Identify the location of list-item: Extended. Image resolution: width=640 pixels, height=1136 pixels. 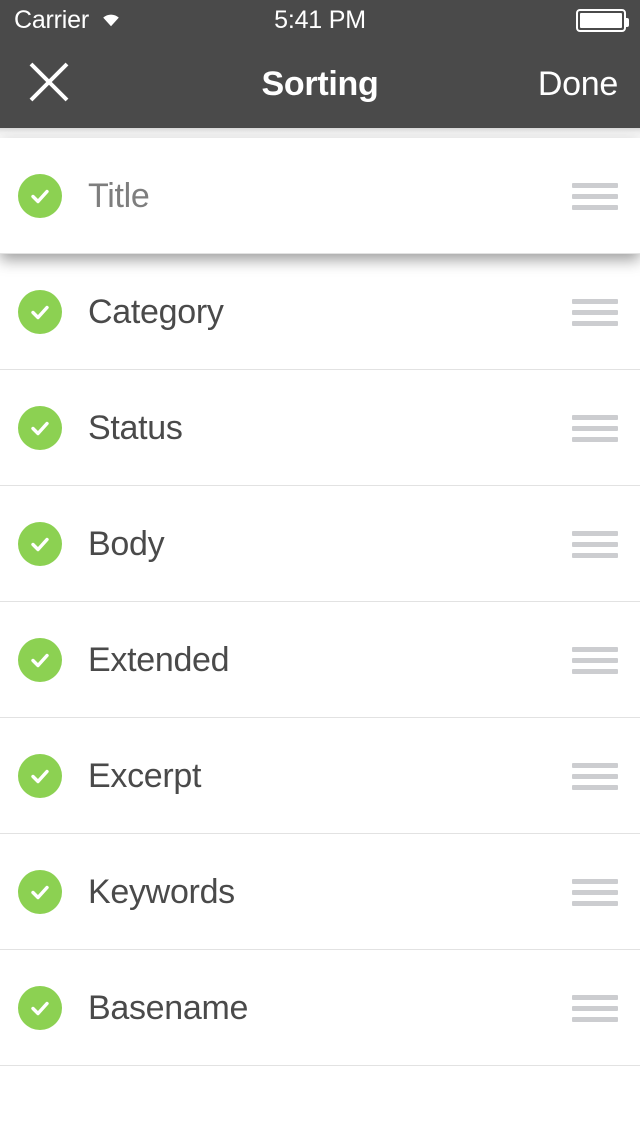
(320, 660).